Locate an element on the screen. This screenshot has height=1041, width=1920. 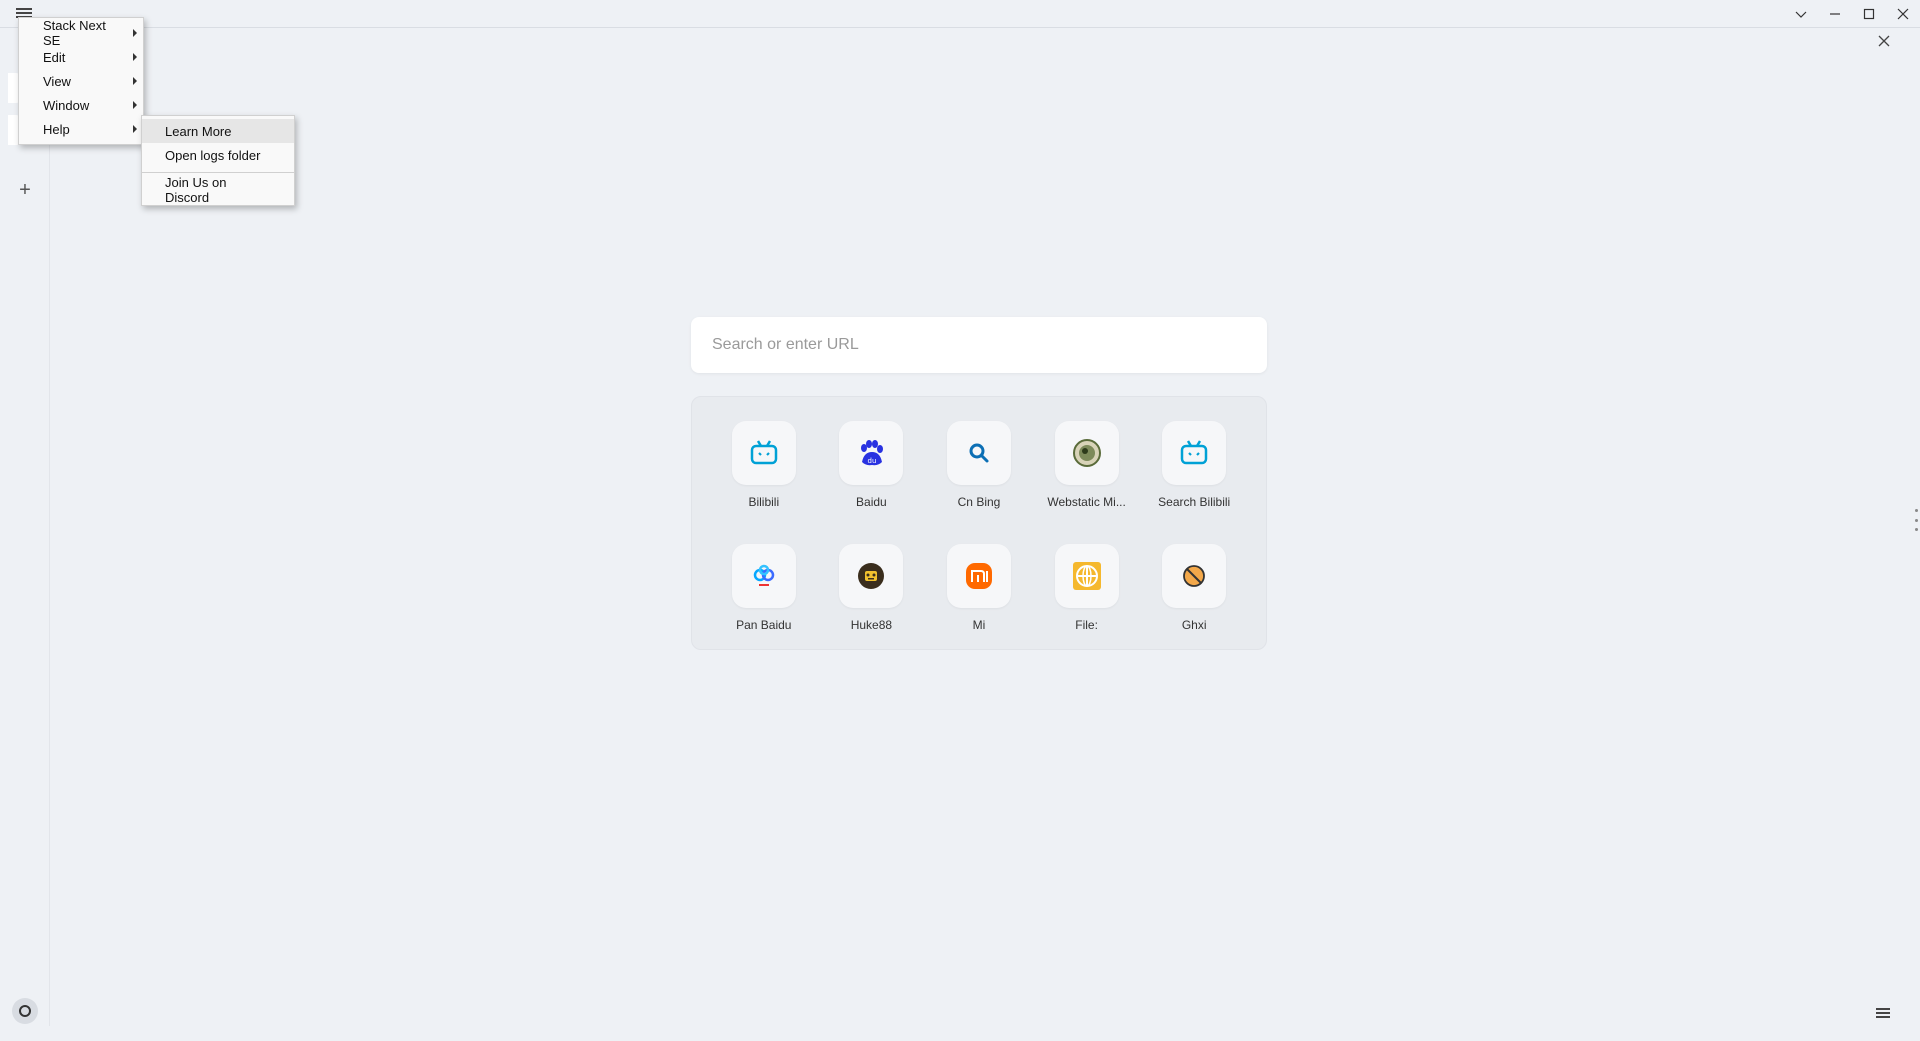
app-menu: Stack Next SE Edit View Window Help is located at coordinates (81, 81).